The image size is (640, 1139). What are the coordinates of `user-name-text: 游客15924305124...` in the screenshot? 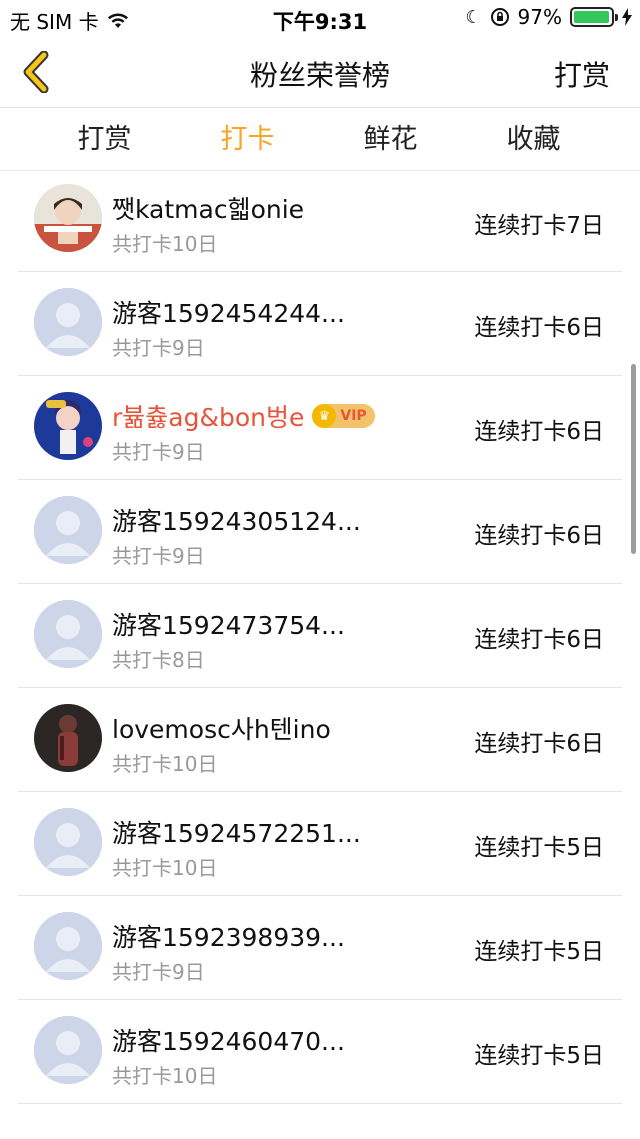 It's located at (236, 521).